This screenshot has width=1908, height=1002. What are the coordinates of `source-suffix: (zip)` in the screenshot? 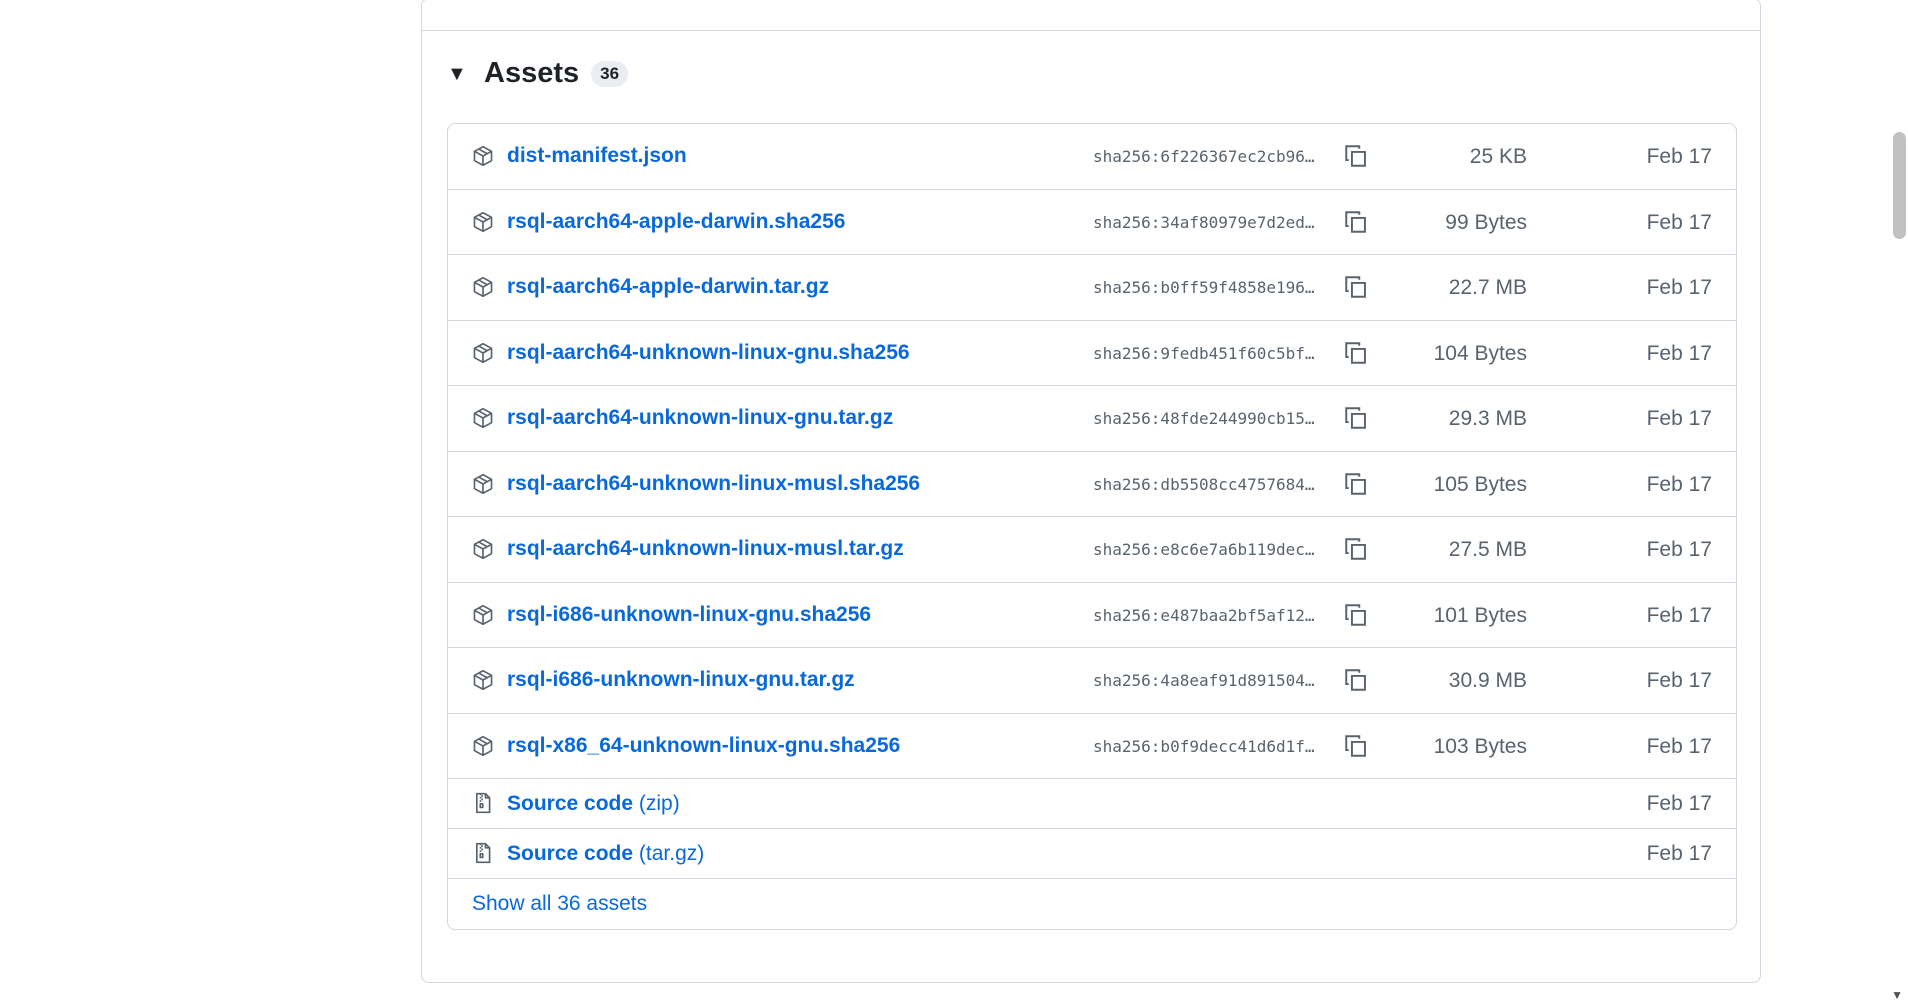 It's located at (659, 803).